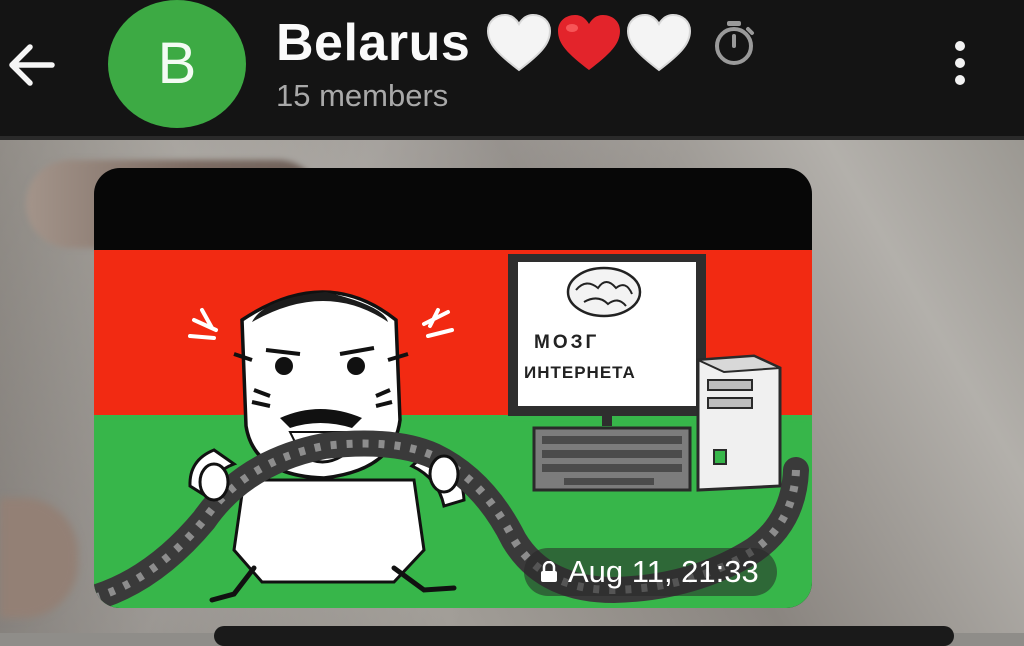 This screenshot has height=646, width=1024. I want to click on chat-avatar: B, so click(177, 64).